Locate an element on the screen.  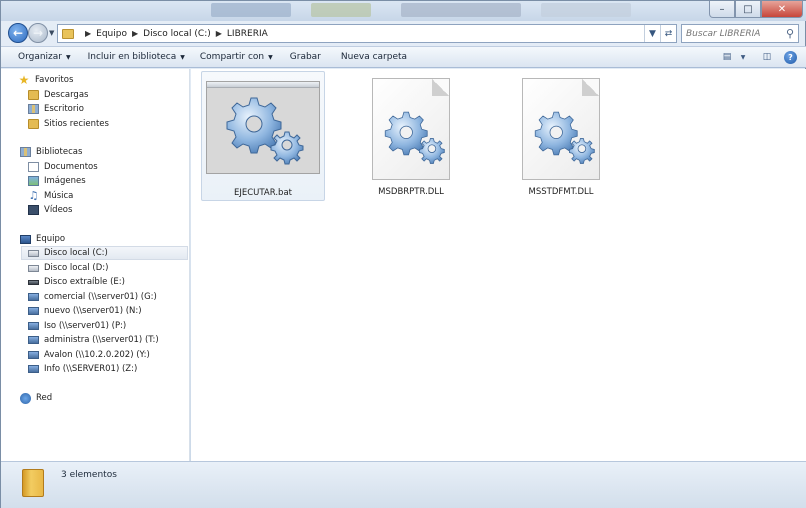
breadcrumb-disco-local-c: Disco local (C:) is located at coordinates (177, 34).